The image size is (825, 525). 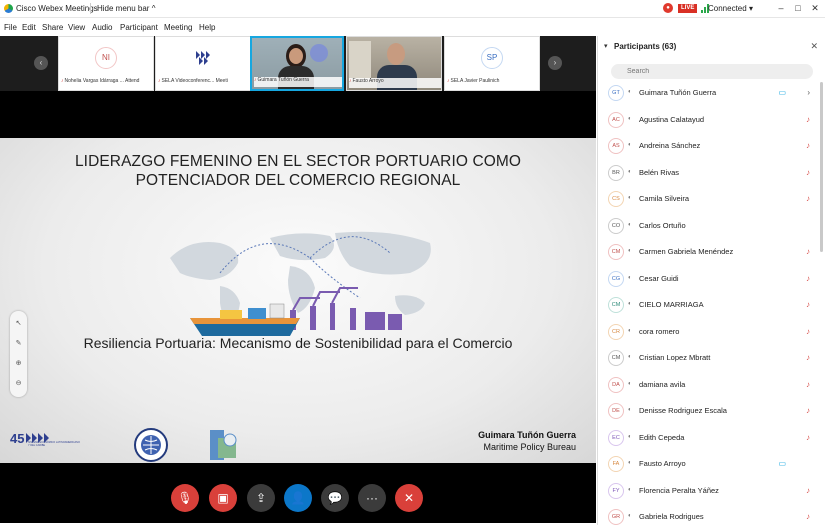 What do you see at coordinates (616, 437) in the screenshot?
I see `avatar: EC` at bounding box center [616, 437].